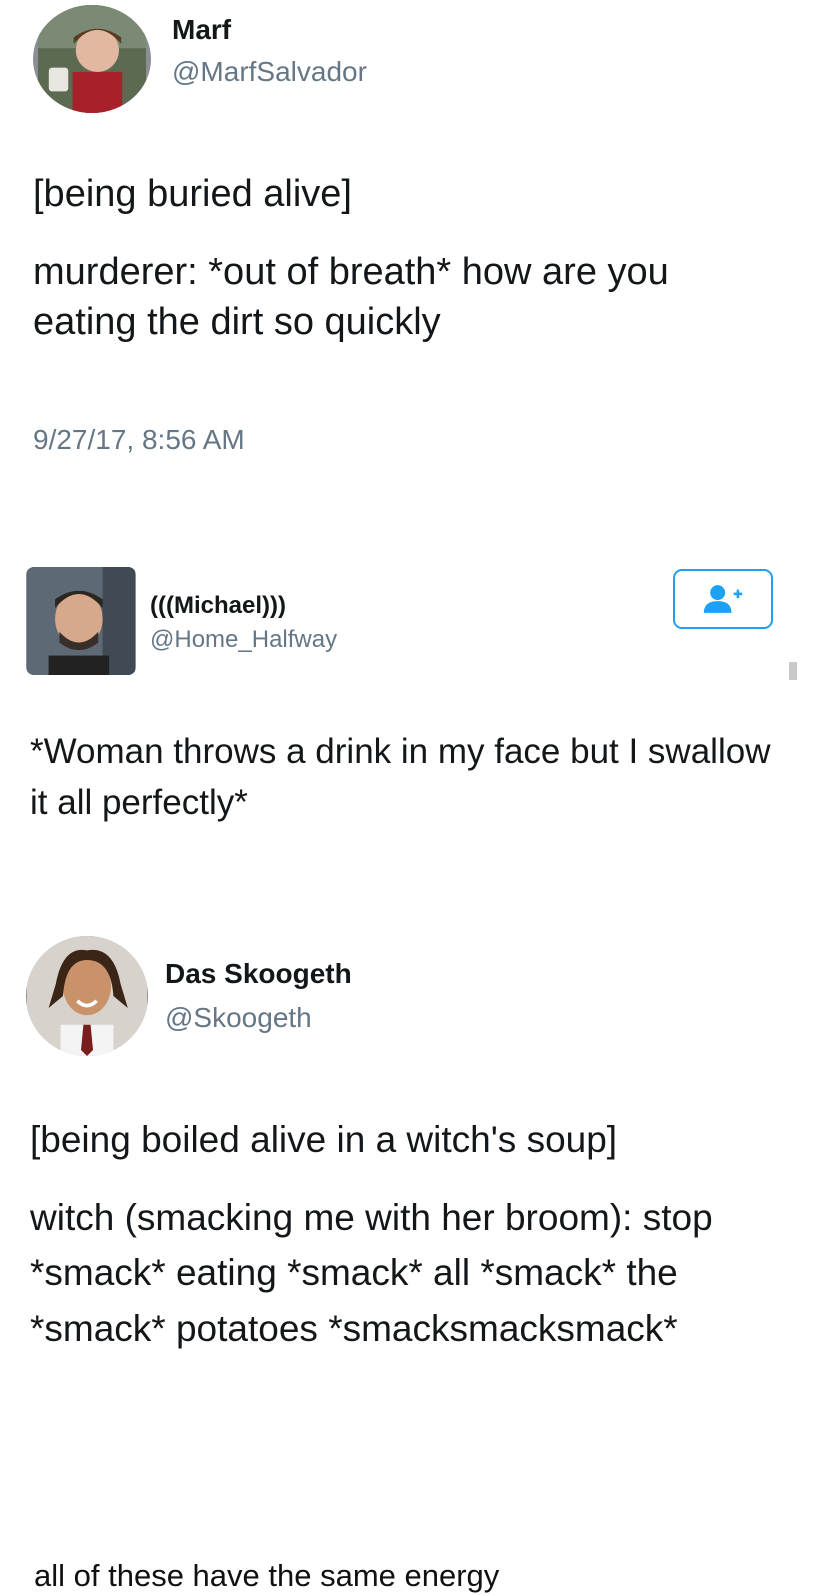 This screenshot has width=814, height=1595. What do you see at coordinates (238, 1018) in the screenshot?
I see `author-handle: @Skoogeth` at bounding box center [238, 1018].